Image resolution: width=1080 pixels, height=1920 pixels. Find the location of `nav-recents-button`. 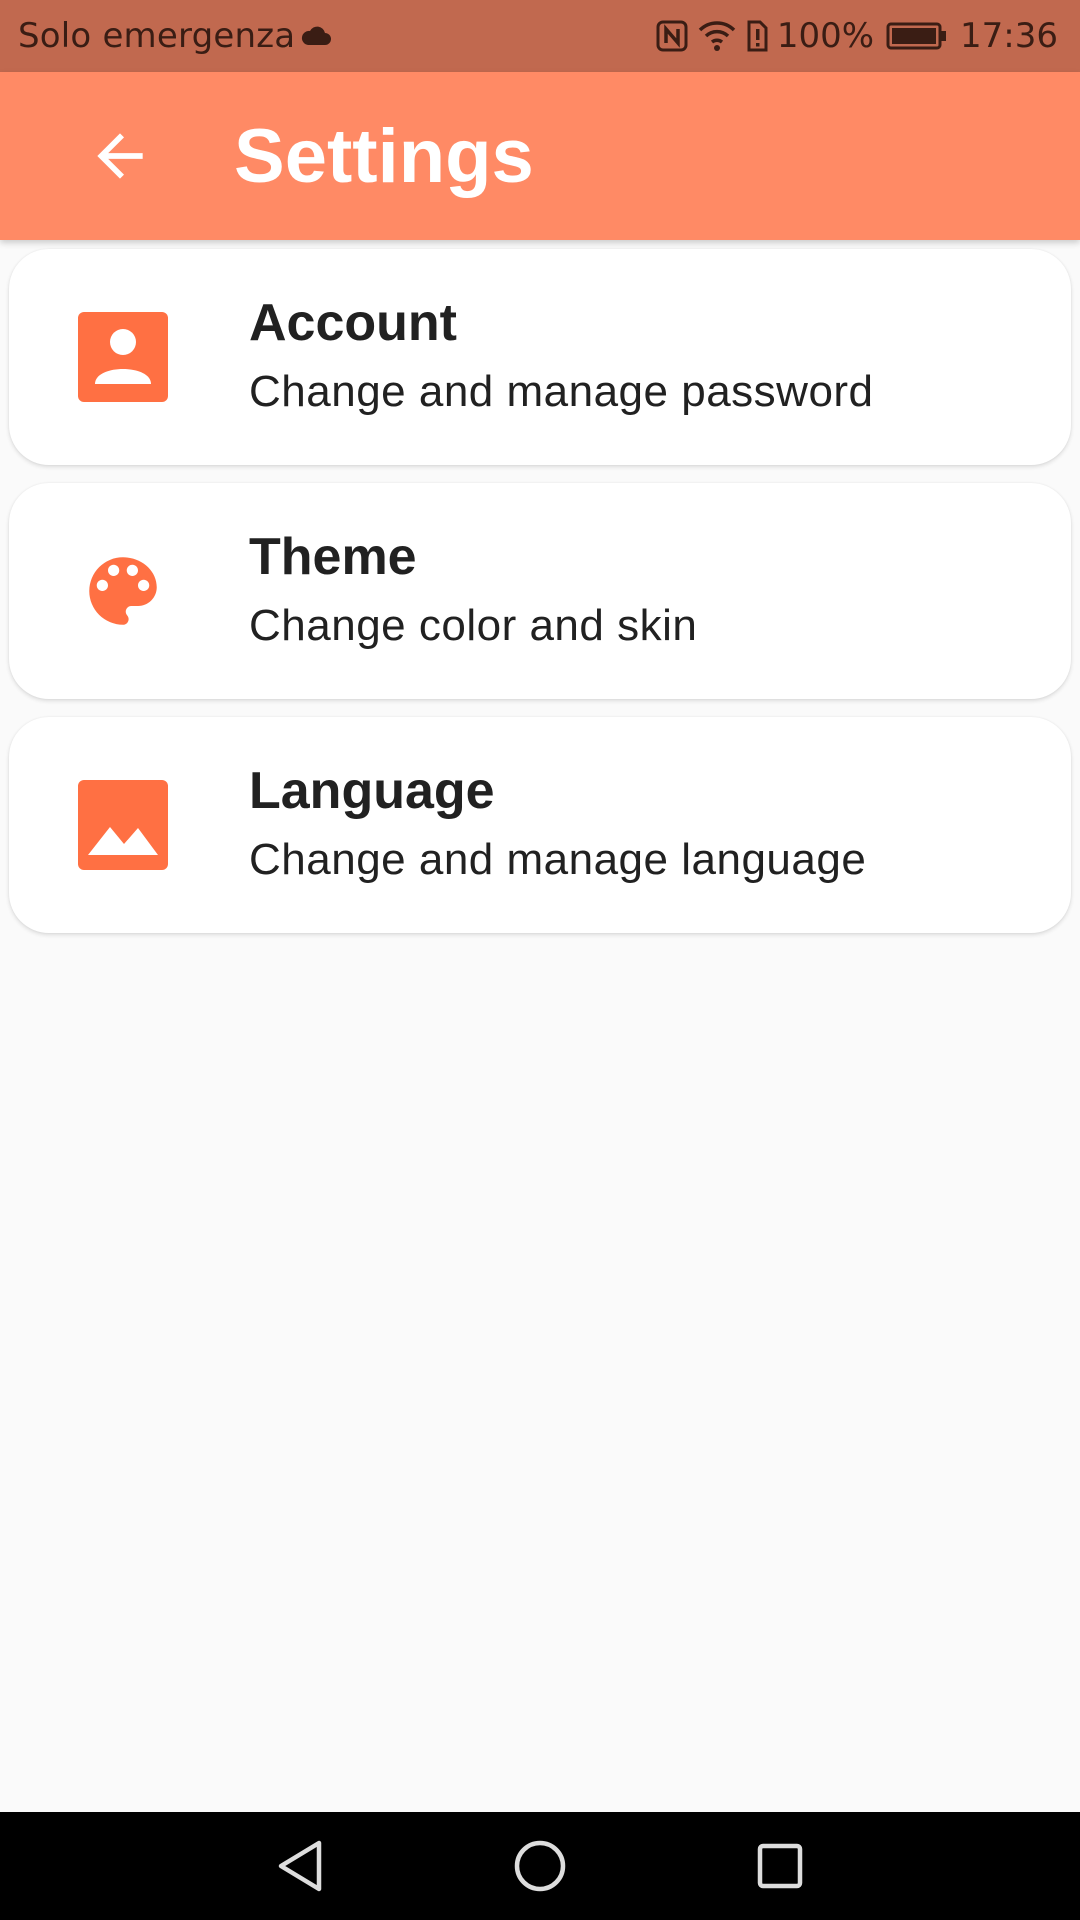

nav-recents-button is located at coordinates (780, 1866).